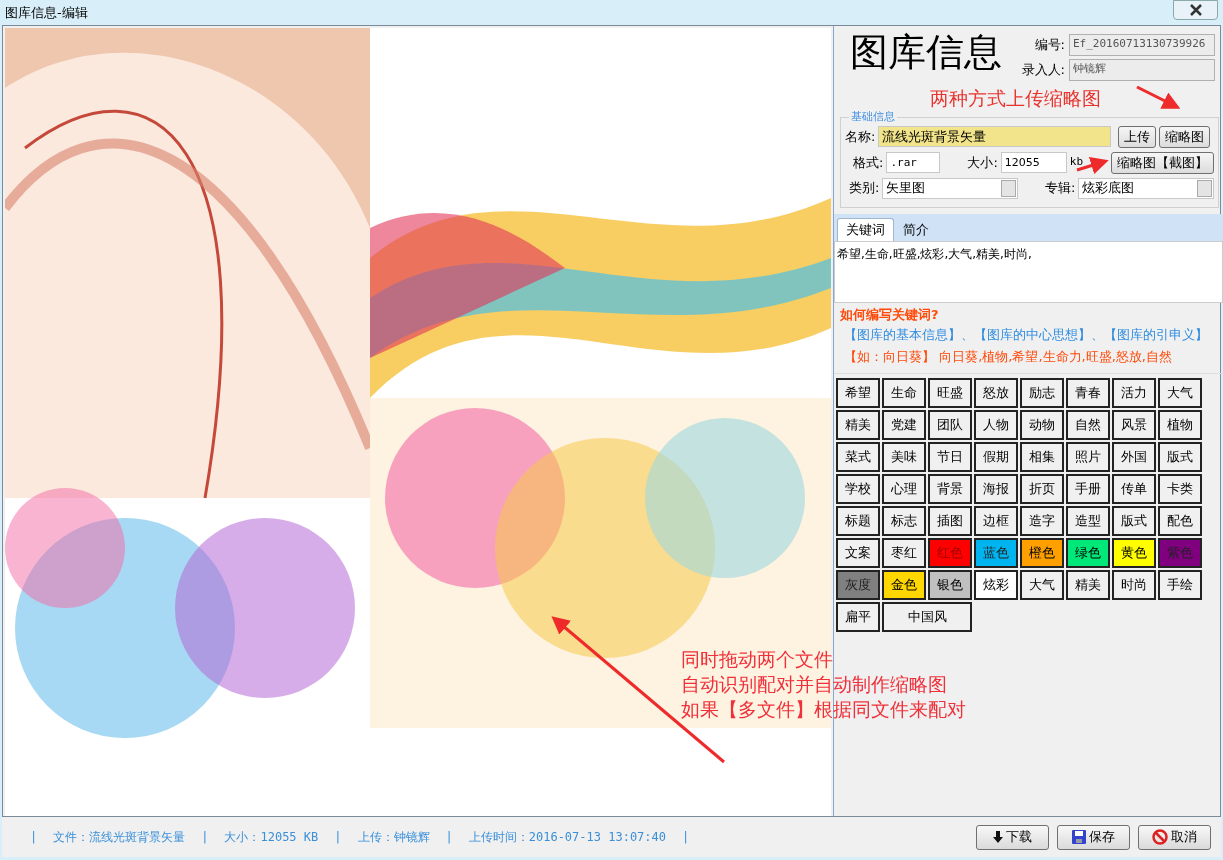  Describe the element at coordinates (567, 837) in the screenshot. I see `status-text: 上传时间：2016-07-13 13:07:40` at that location.